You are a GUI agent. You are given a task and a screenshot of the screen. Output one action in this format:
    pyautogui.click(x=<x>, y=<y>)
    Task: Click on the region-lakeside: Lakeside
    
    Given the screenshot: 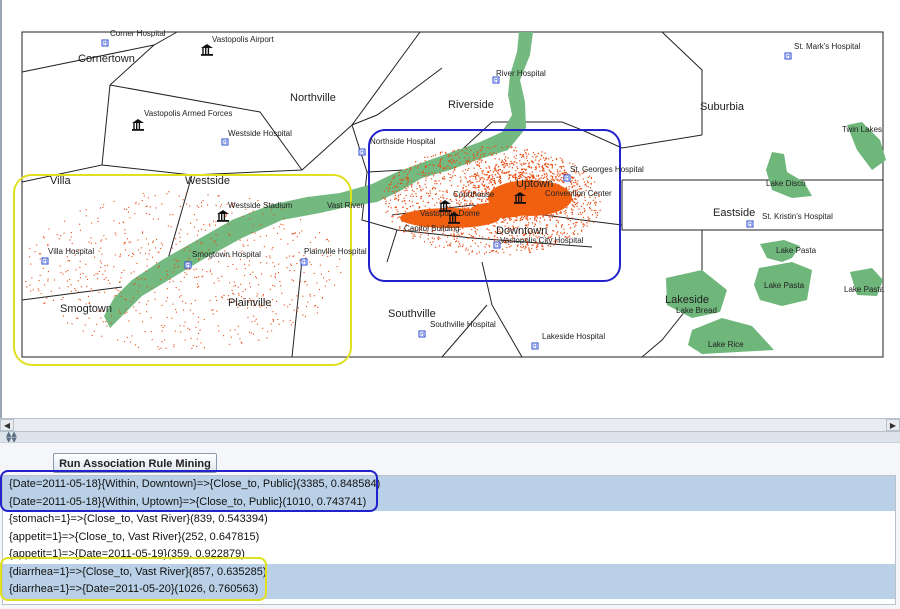 What is the action you would take?
    pyautogui.click(x=687, y=300)
    